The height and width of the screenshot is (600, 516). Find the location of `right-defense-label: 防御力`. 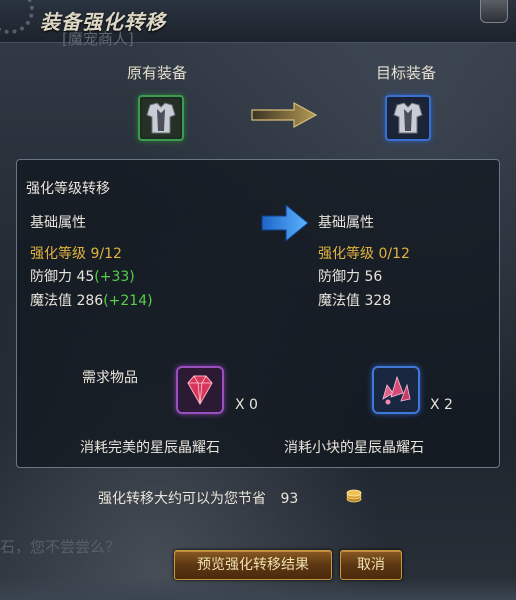

right-defense-label: 防御力 is located at coordinates (339, 277).